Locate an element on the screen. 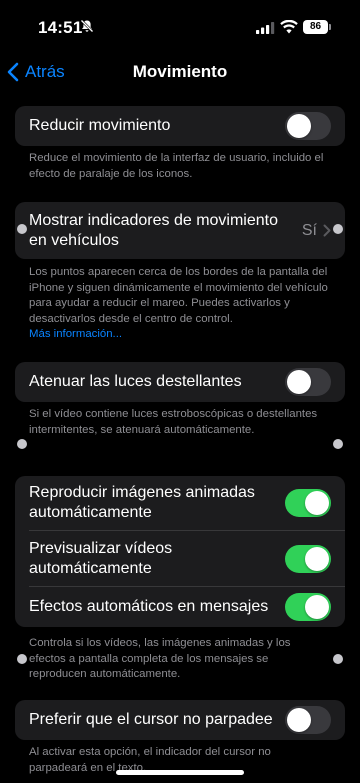 The width and height of the screenshot is (360, 783). dim-flashing-toggle is located at coordinates (308, 382).